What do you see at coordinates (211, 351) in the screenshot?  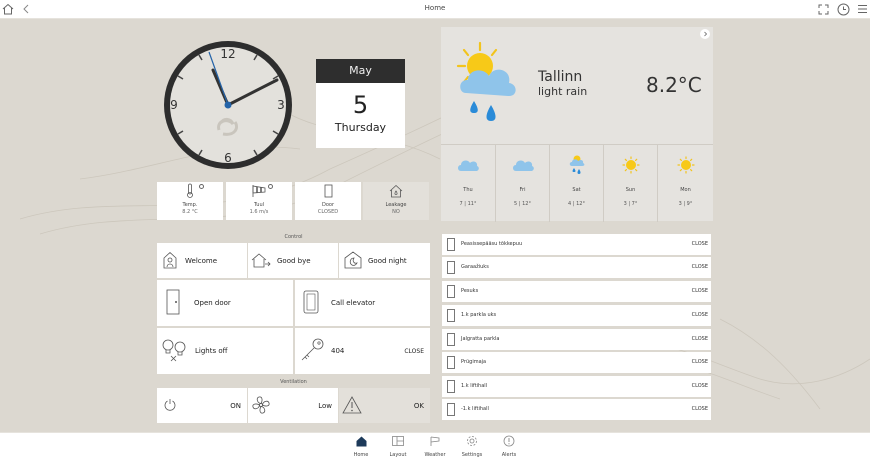 I see `lights-label: Lights off` at bounding box center [211, 351].